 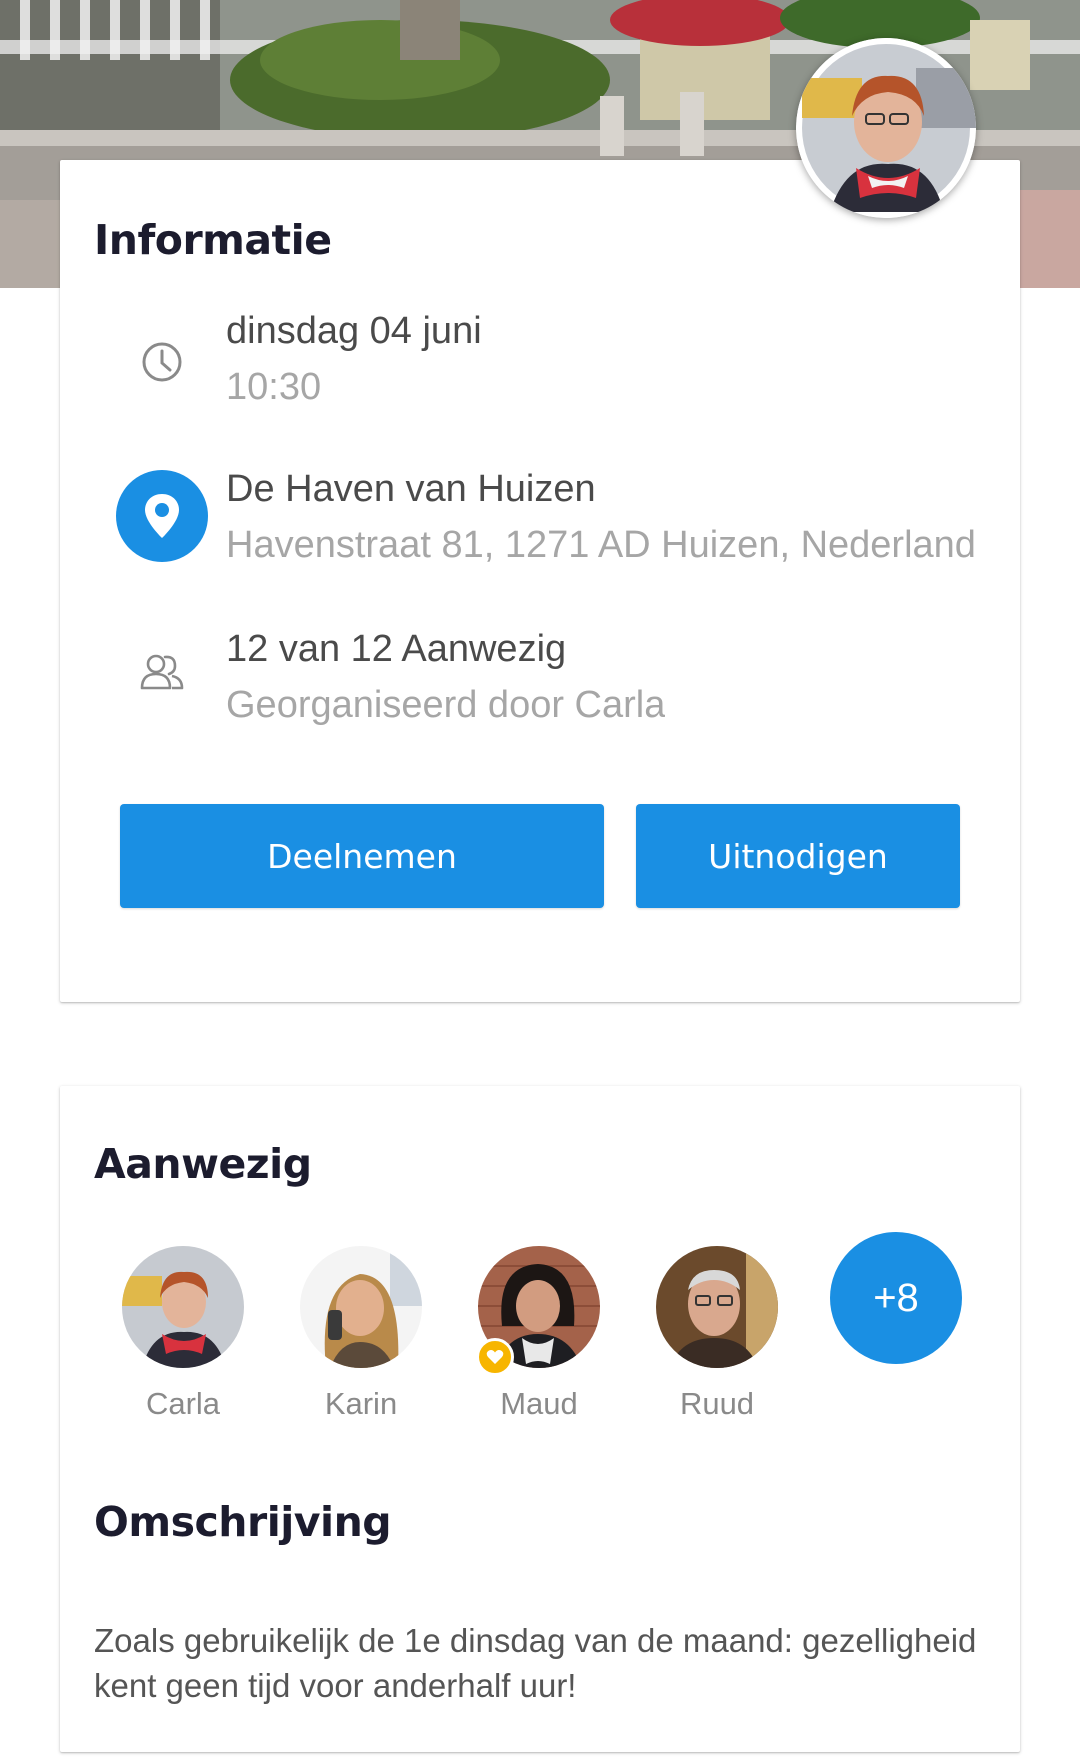 I want to click on invite-button: Uitnodigen, so click(x=798, y=856).